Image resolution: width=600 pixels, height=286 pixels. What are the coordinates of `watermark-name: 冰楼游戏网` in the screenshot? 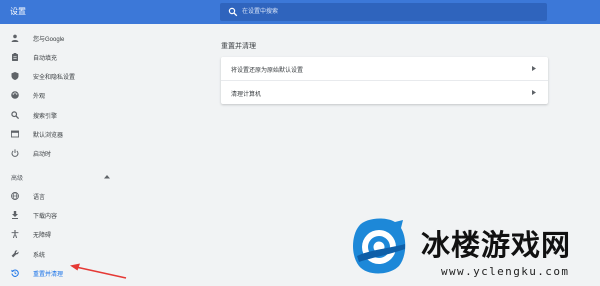 It's located at (496, 245).